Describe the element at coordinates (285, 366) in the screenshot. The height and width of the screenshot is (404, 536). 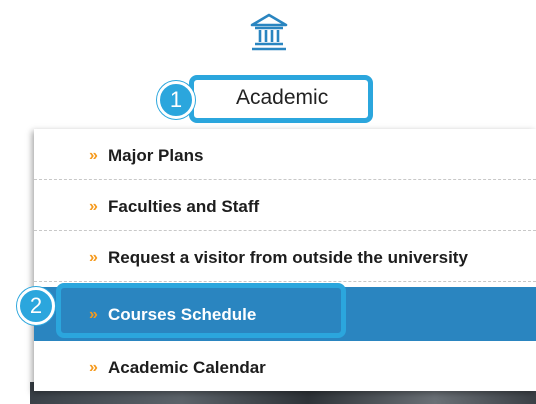
I see `menu-item-academic-calendar: » Academic Calendar` at that location.